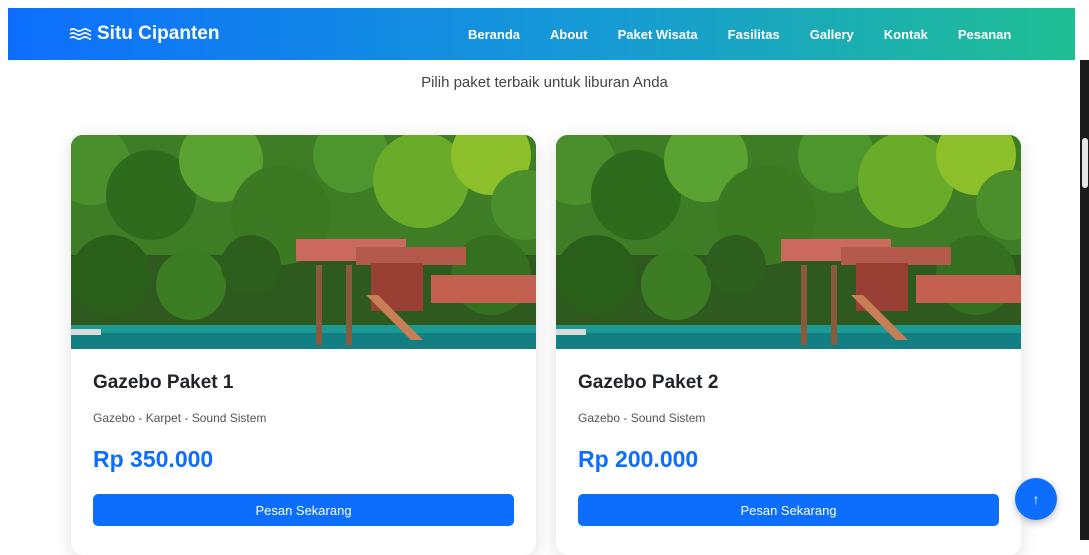 The height and width of the screenshot is (555, 1089). I want to click on nav-link-kontak: Kontak, so click(906, 34).